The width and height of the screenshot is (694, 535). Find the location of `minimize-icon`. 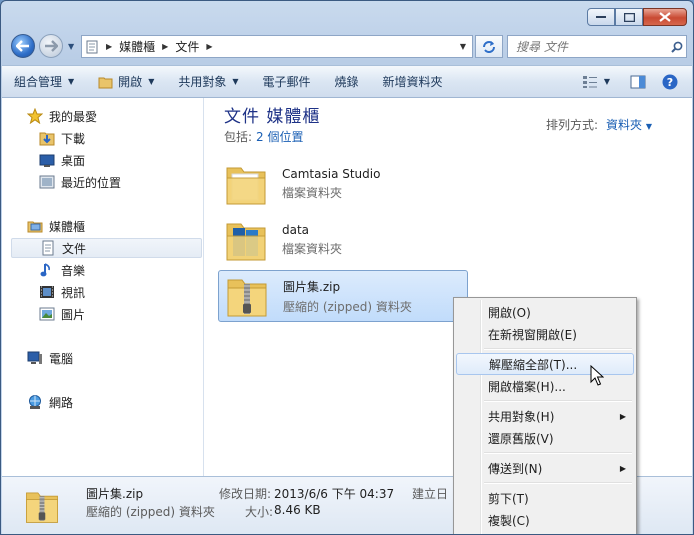

minimize-icon is located at coordinates (601, 17).